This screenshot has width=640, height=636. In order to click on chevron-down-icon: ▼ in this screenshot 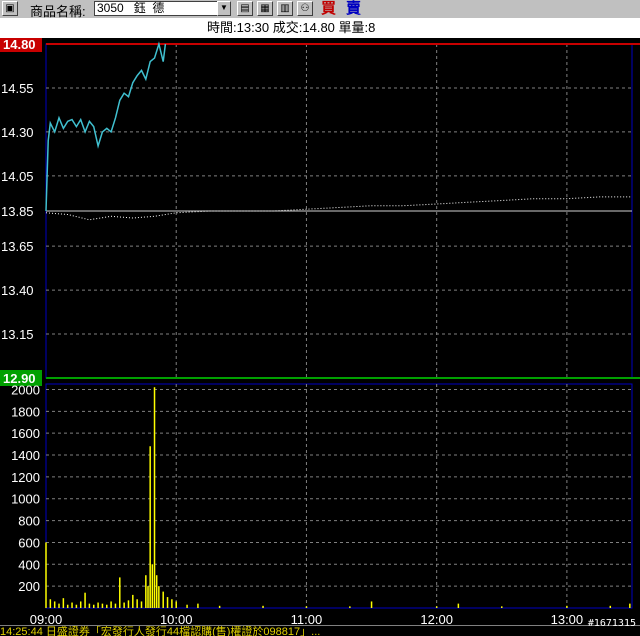, I will do `click(224, 8)`.